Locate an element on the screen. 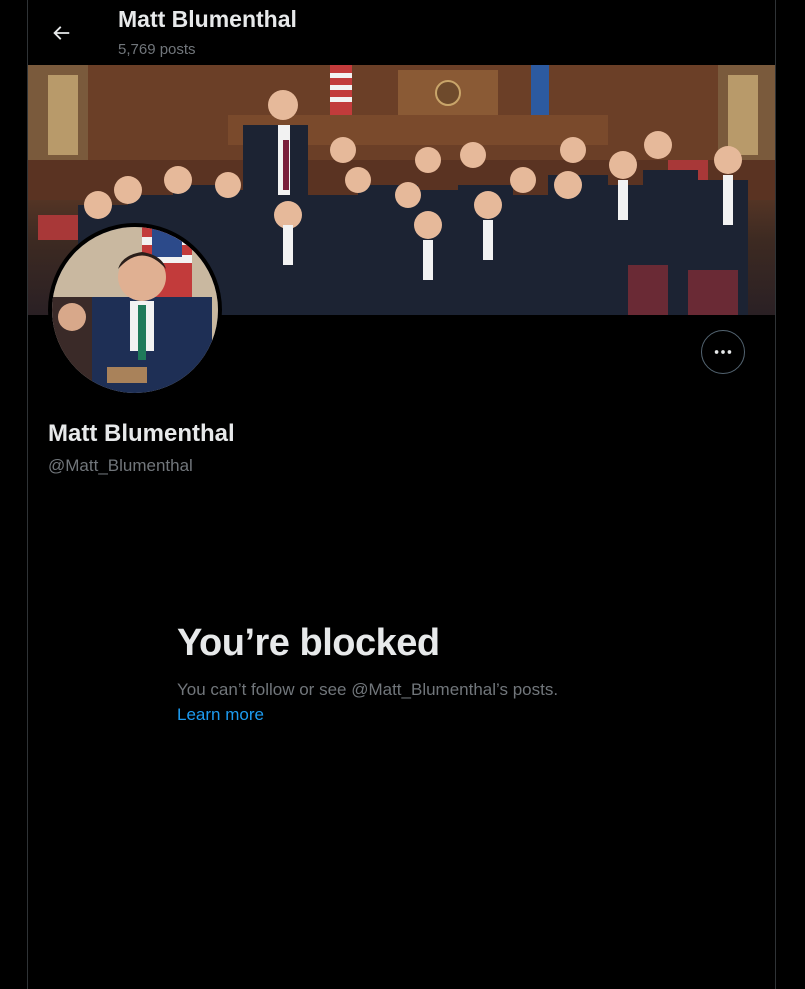  profile-name: Matt Blumenthal is located at coordinates (141, 433).